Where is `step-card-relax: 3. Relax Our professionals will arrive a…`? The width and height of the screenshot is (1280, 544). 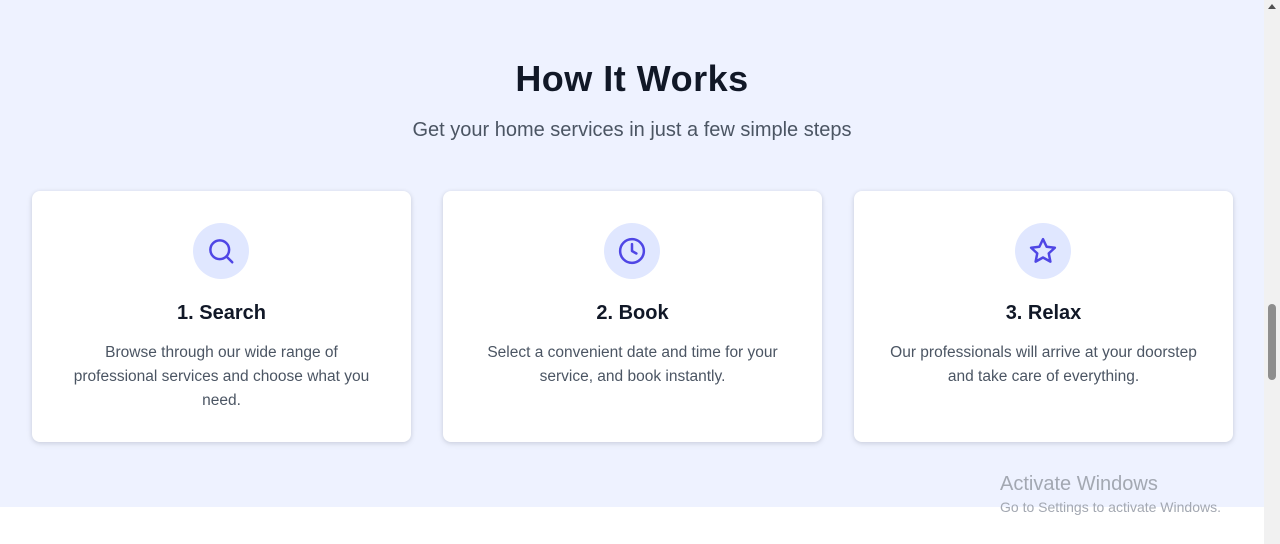
step-card-relax: 3. Relax Our professionals will arrive a… is located at coordinates (1043, 316).